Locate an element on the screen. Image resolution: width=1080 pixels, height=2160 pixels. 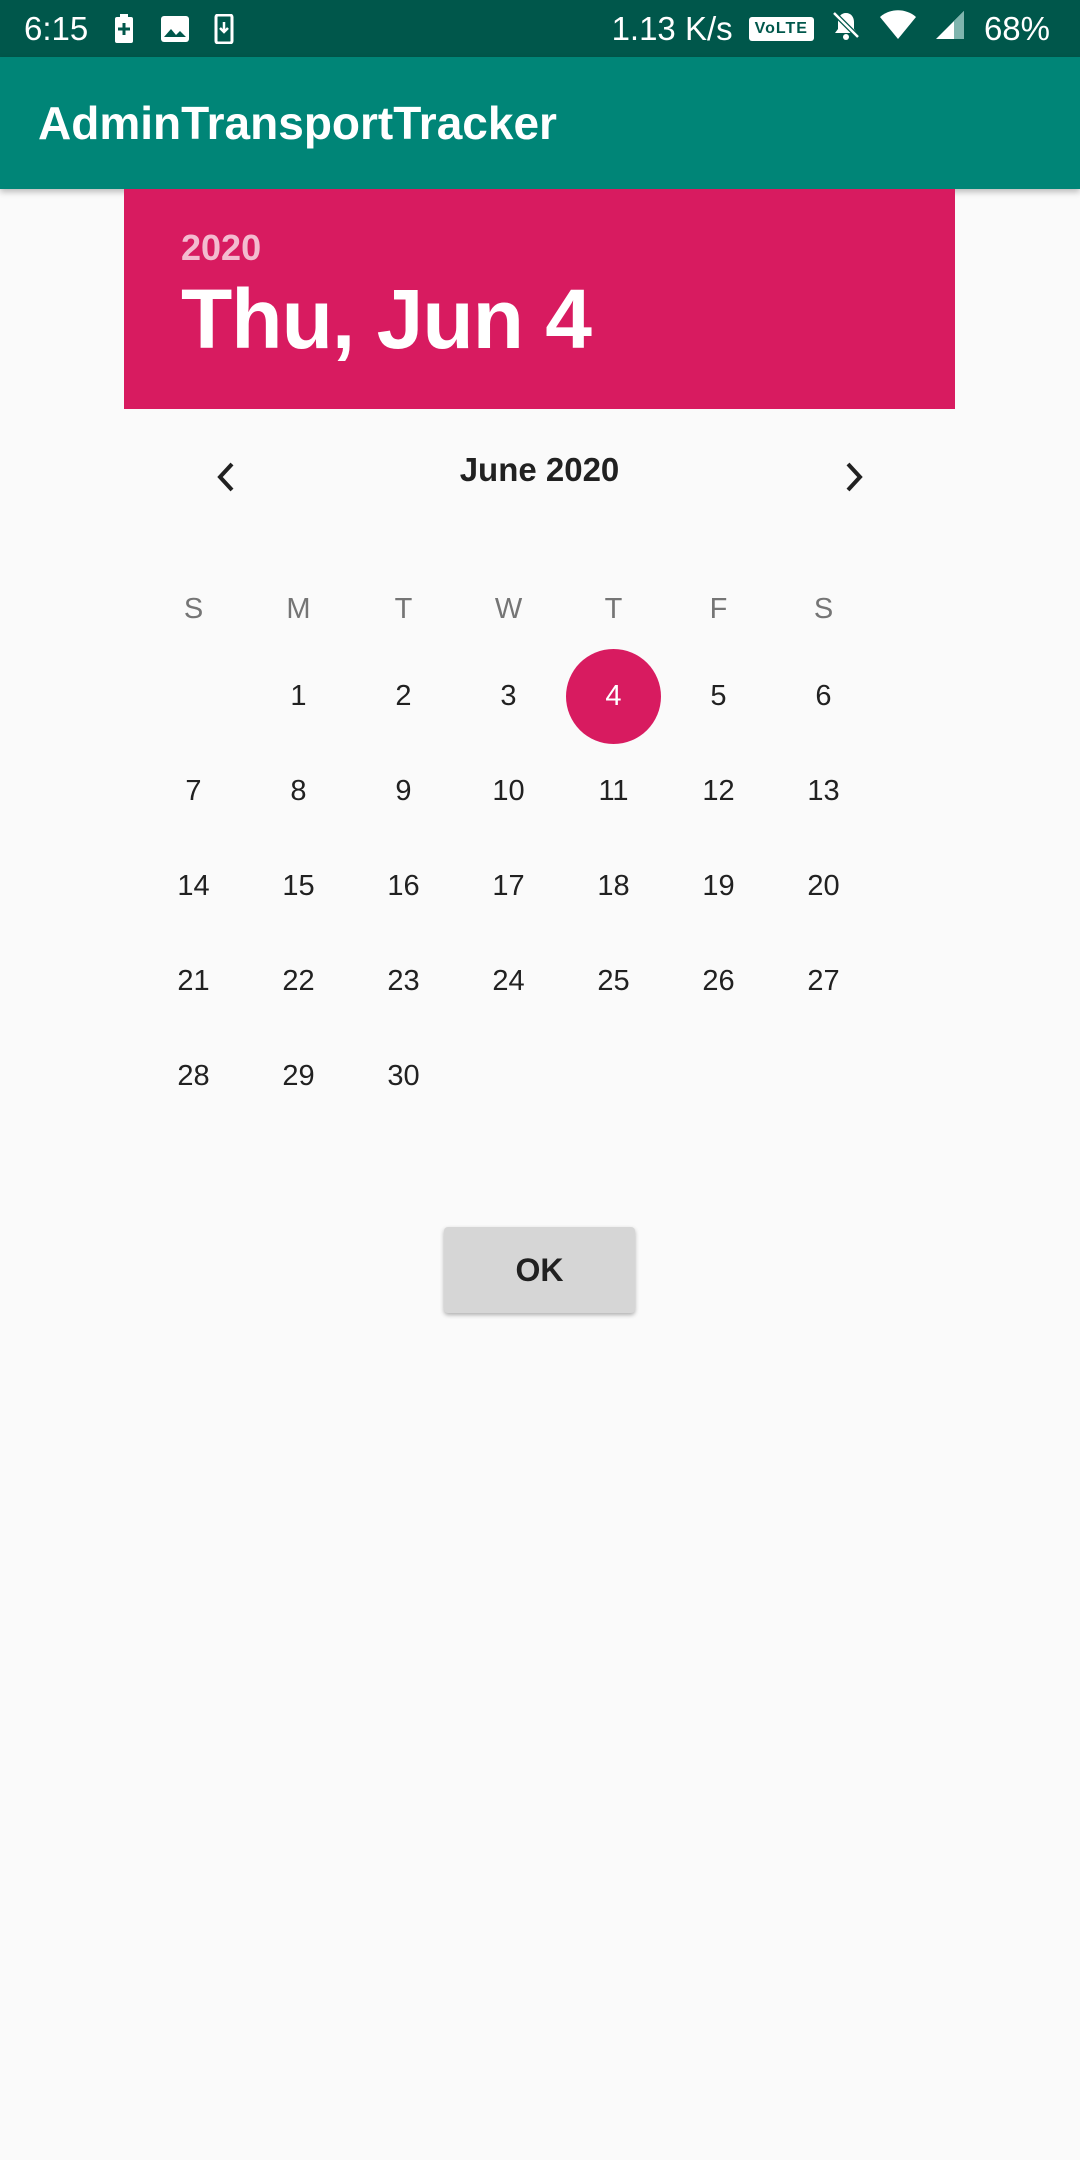
calendar-week-row: 21 22 23 24 25 26 27 is located at coordinates (548, 981).